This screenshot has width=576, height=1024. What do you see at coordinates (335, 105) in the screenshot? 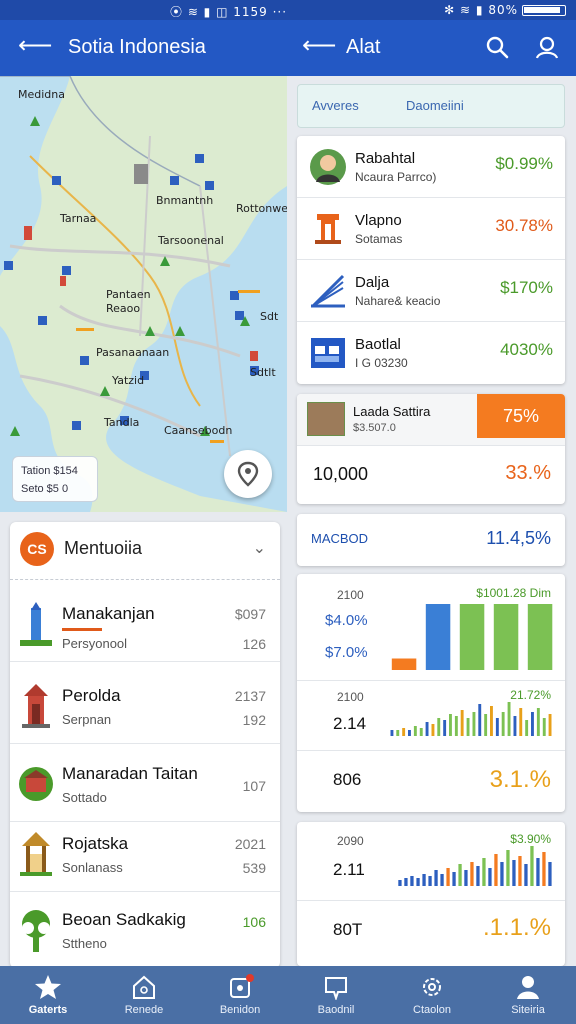
I see `tab-avveres: Avveres` at bounding box center [335, 105].